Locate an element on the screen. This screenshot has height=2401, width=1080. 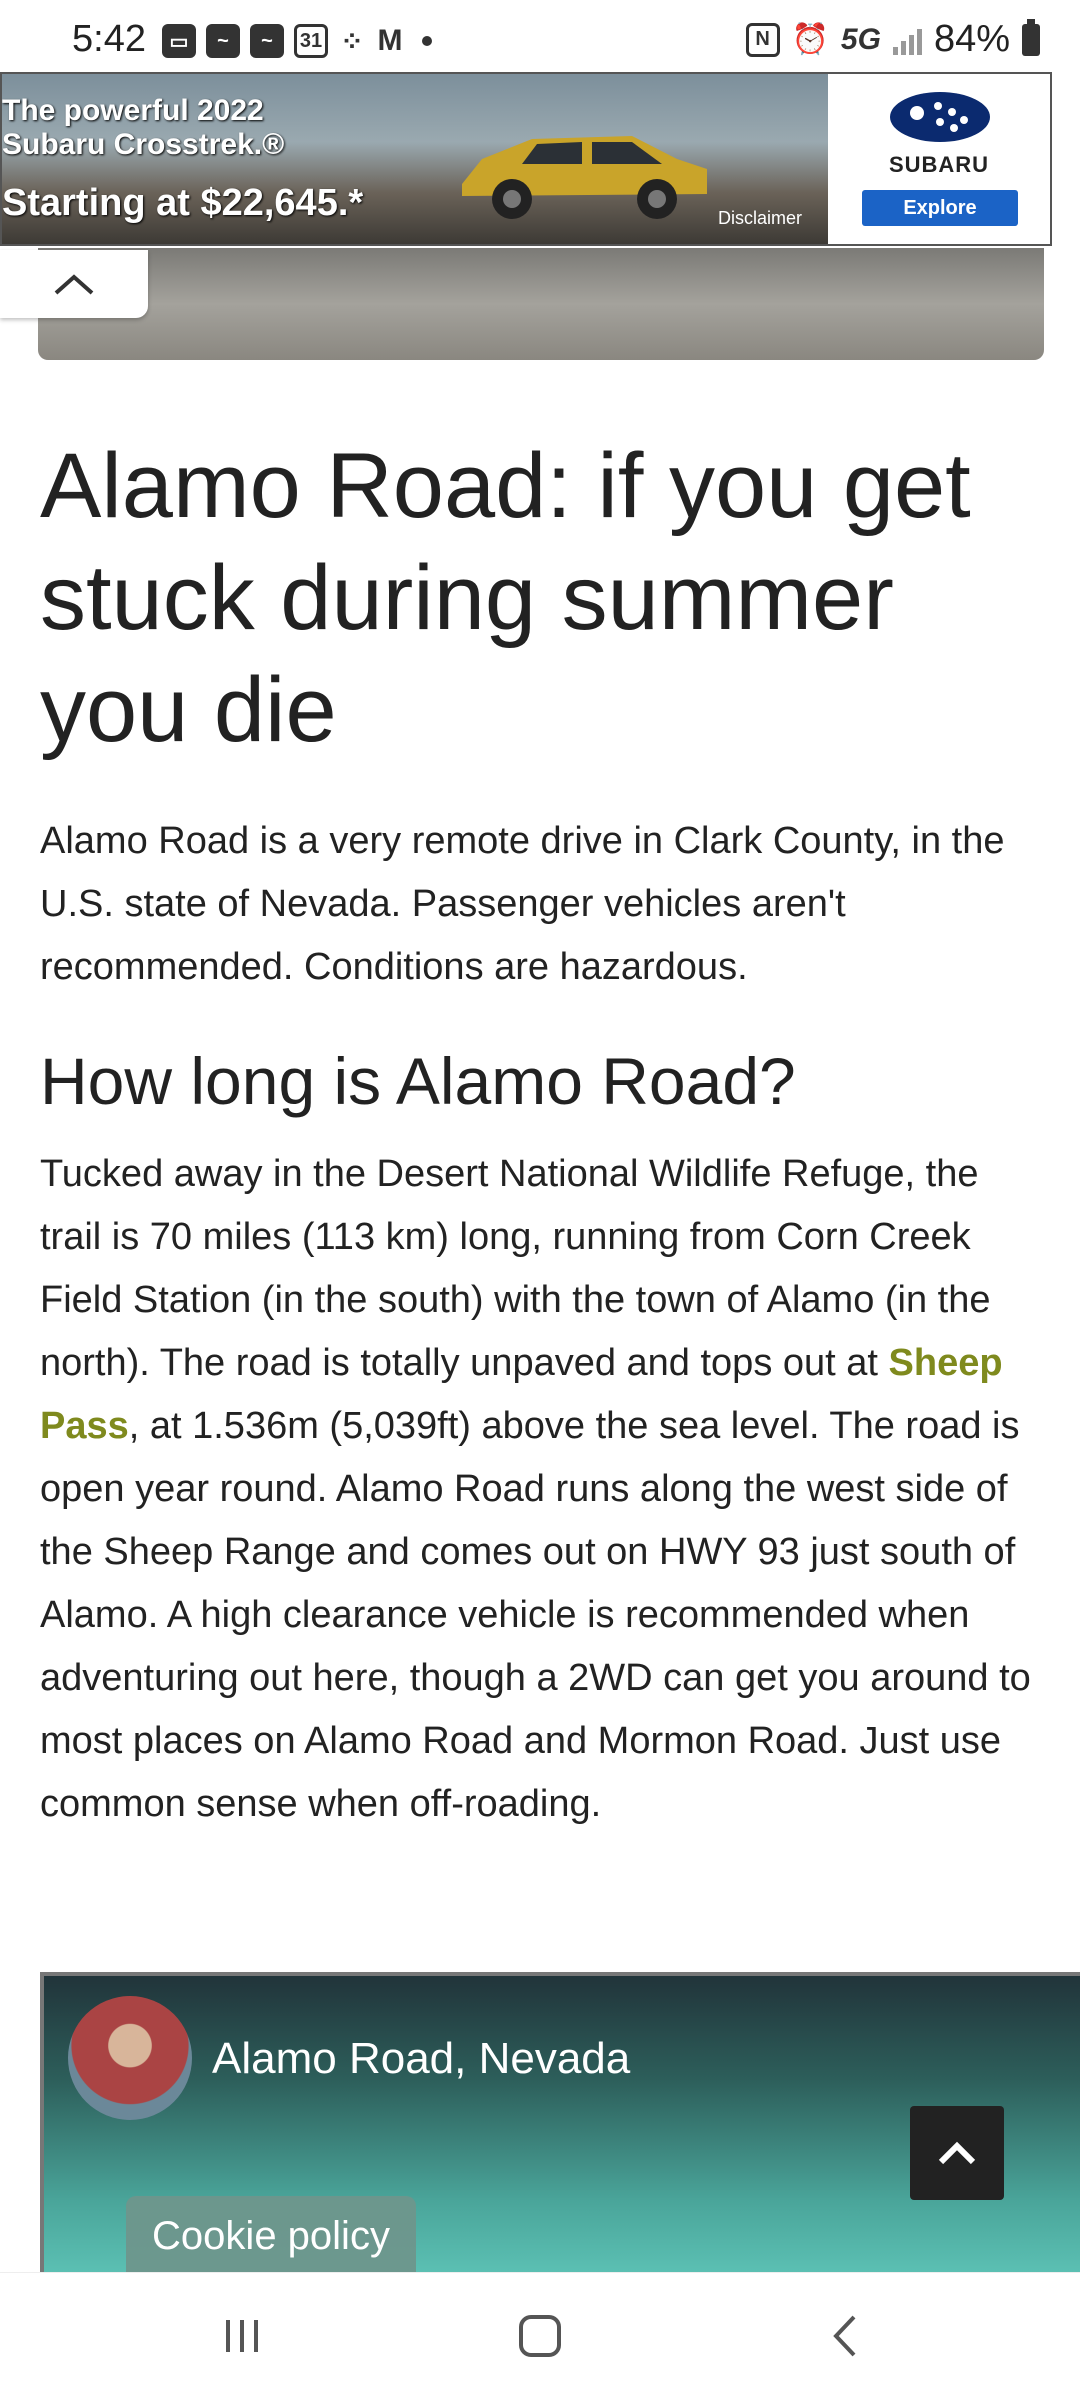
ad-disclaimer-link: Disclaimer is located at coordinates (760, 218).